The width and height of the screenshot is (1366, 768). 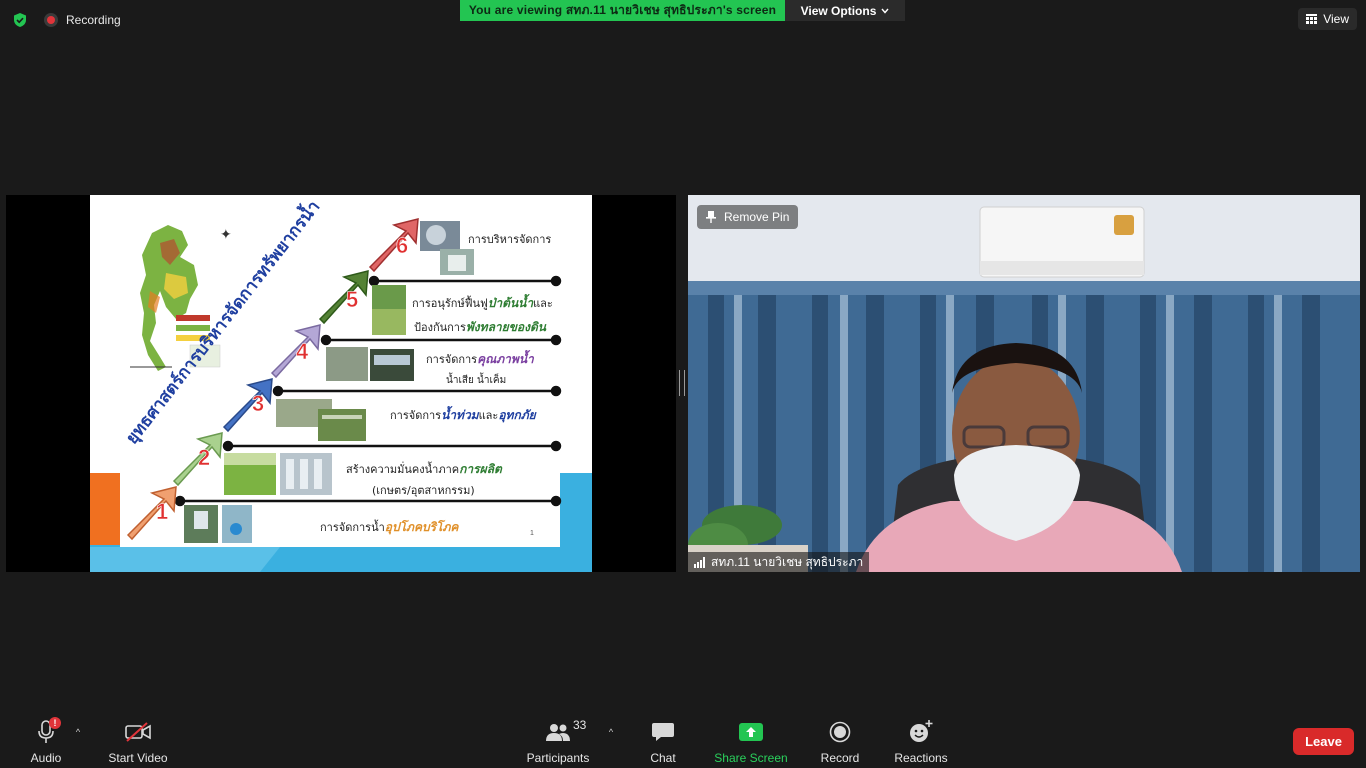 What do you see at coordinates (682, 383) in the screenshot?
I see `panel-resize-handle` at bounding box center [682, 383].